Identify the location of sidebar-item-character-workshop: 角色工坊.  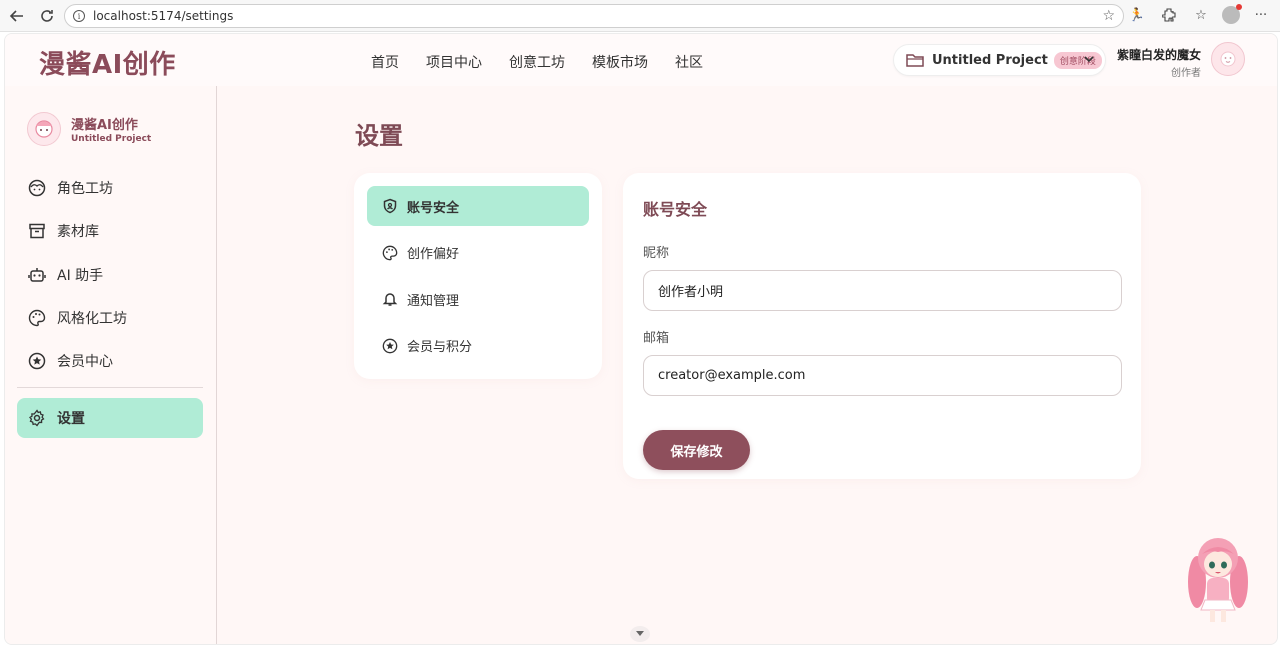
(110, 188).